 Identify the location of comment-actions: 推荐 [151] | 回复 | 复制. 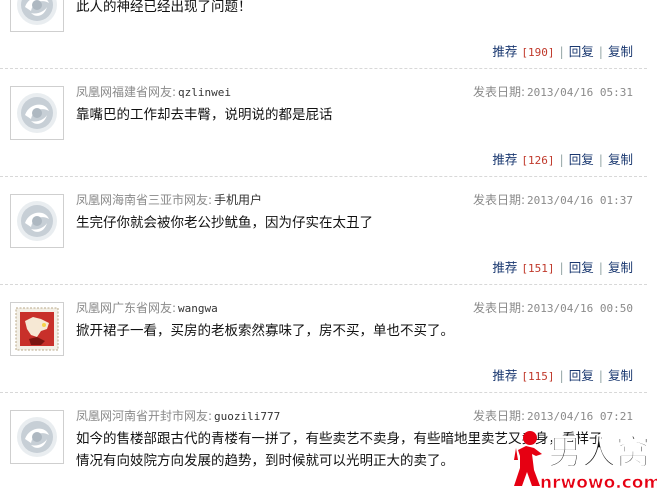
(562, 268).